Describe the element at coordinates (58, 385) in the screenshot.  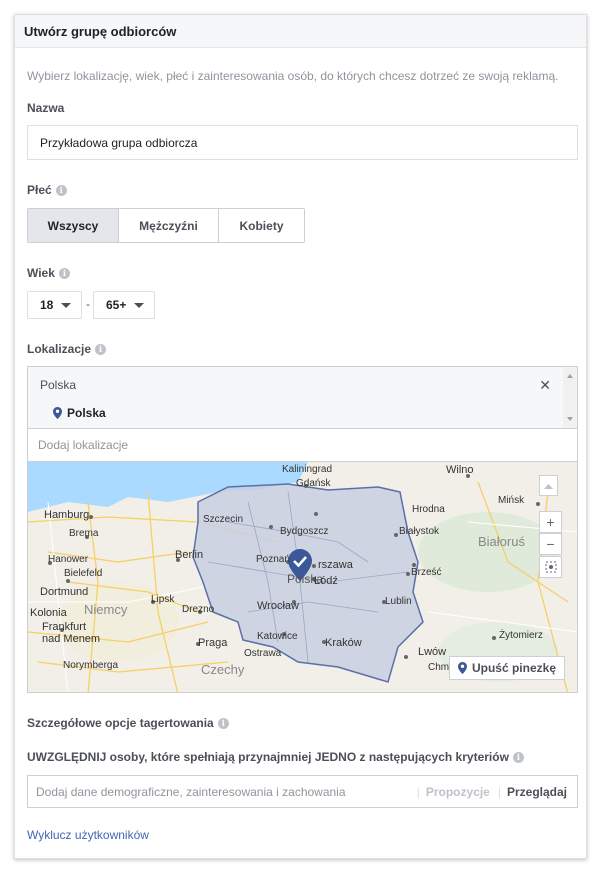
I see `location-group-label: Polska` at that location.